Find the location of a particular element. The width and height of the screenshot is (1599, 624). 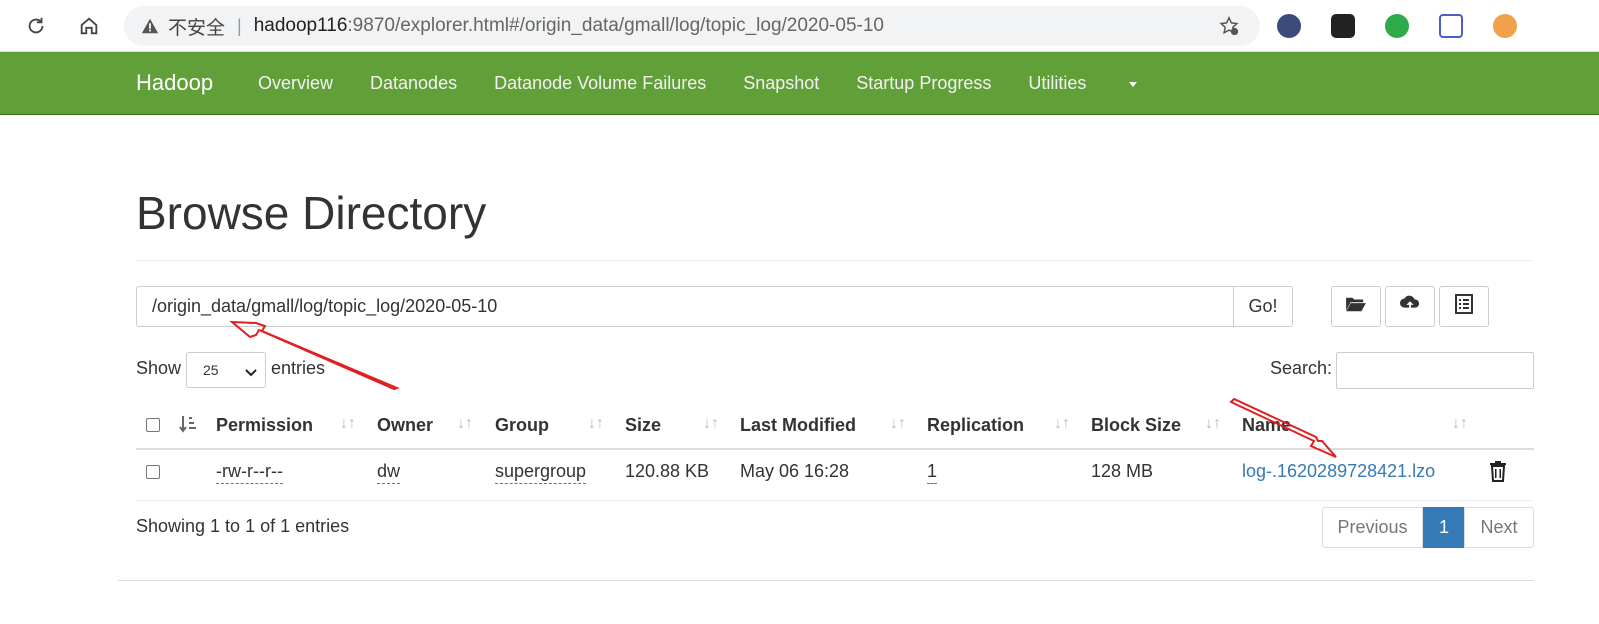

cell-owner: dw is located at coordinates (389, 472).